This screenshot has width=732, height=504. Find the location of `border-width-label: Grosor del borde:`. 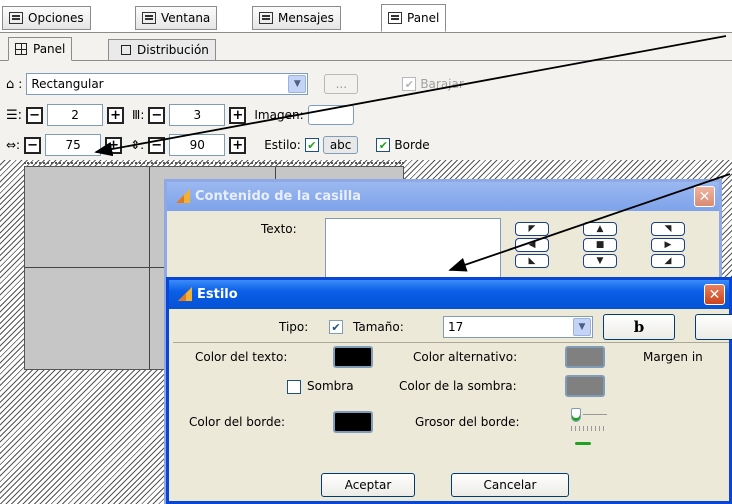

border-width-label: Grosor del borde: is located at coordinates (467, 422).